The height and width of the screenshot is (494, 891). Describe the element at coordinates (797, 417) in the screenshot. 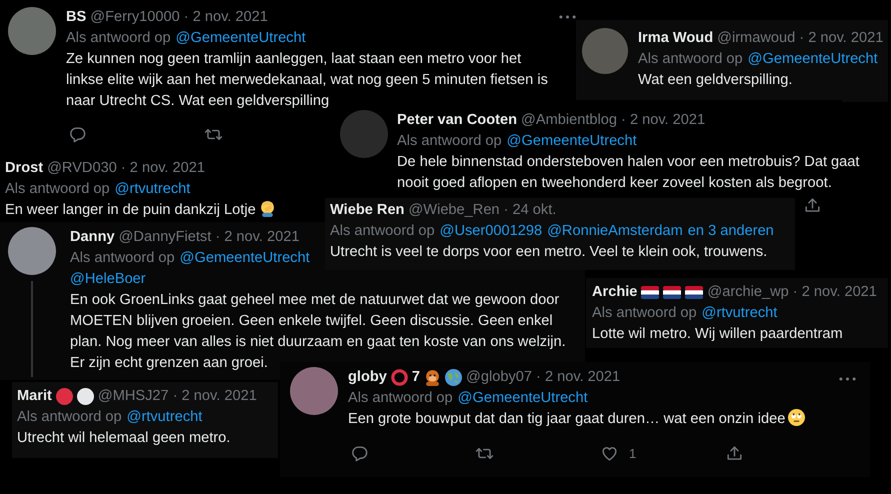

I see `rolling-eyes-icon` at that location.